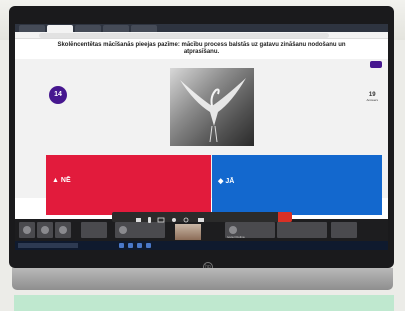  What do you see at coordinates (285, 217) in the screenshot?
I see `end-call-button` at bounding box center [285, 217].